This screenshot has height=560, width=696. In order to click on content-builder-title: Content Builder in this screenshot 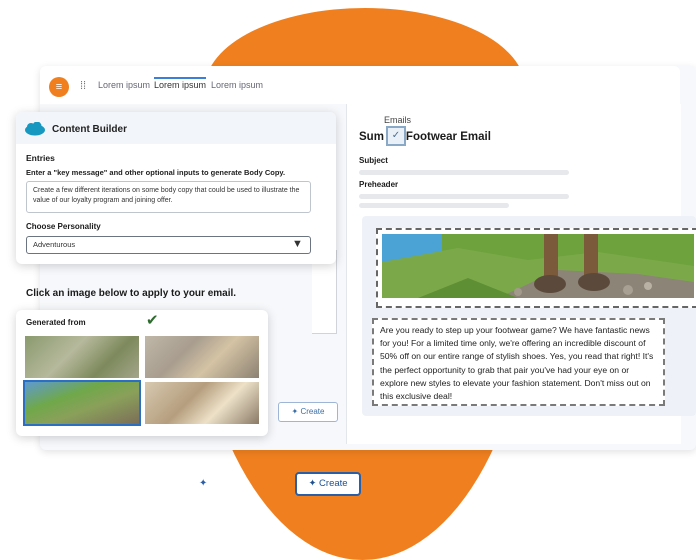, I will do `click(89, 129)`.